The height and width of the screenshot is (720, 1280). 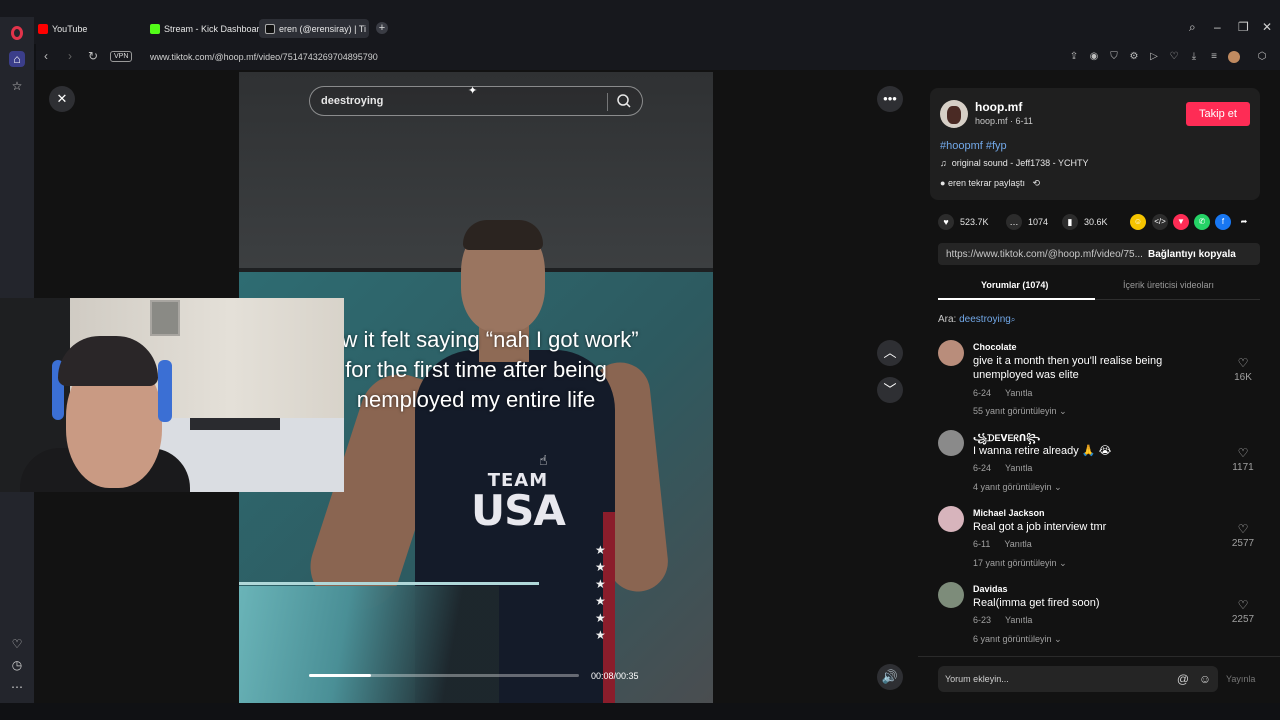 I want to click on progress-fill, so click(x=340, y=675).